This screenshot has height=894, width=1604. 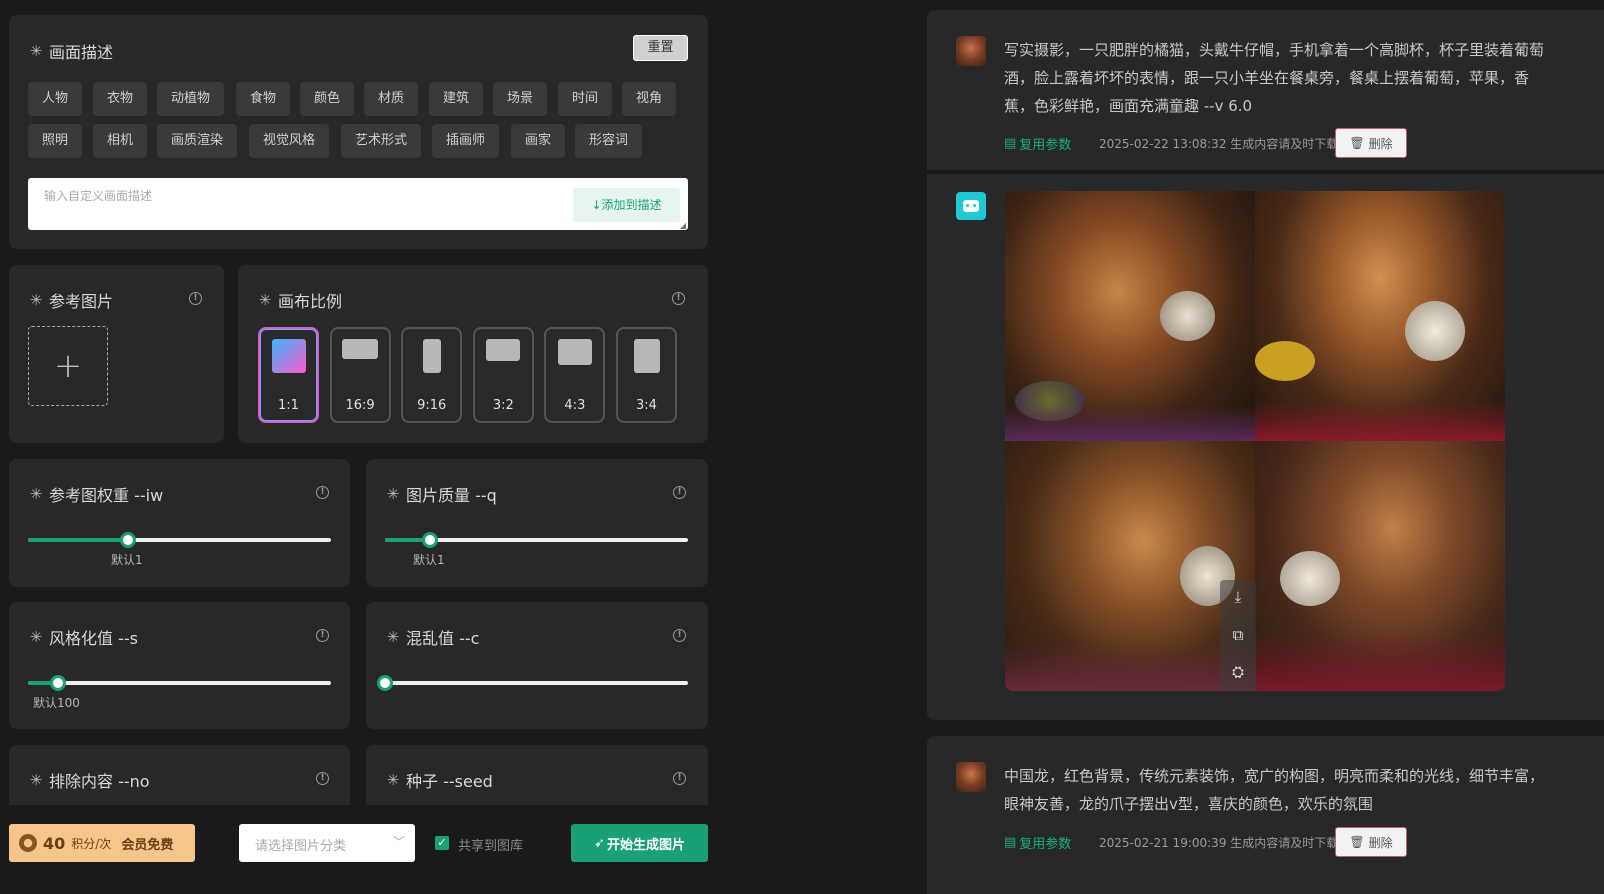 What do you see at coordinates (532, 683) in the screenshot?
I see `param-c-slider` at bounding box center [532, 683].